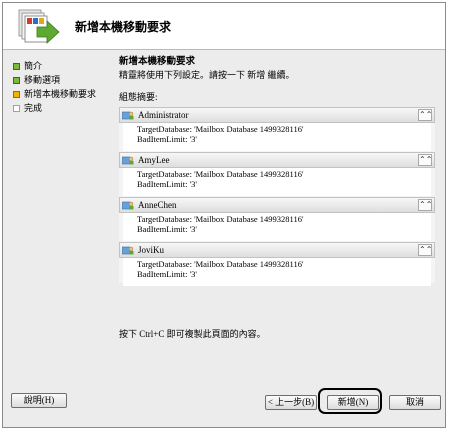 The width and height of the screenshot is (450, 432). What do you see at coordinates (39, 26) in the screenshot?
I see `mailbox-move-icon` at bounding box center [39, 26].